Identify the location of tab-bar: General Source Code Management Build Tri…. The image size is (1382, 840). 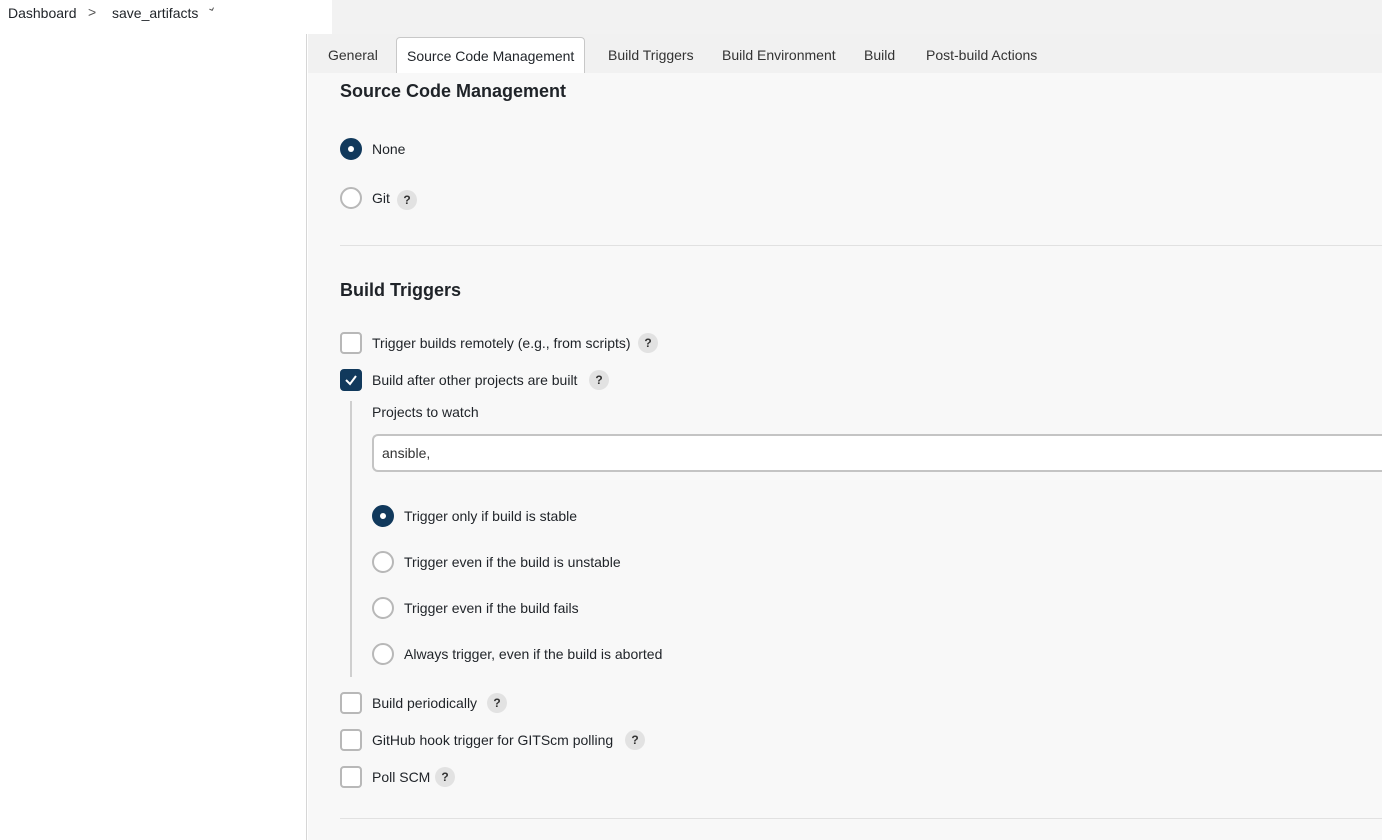
(845, 53).